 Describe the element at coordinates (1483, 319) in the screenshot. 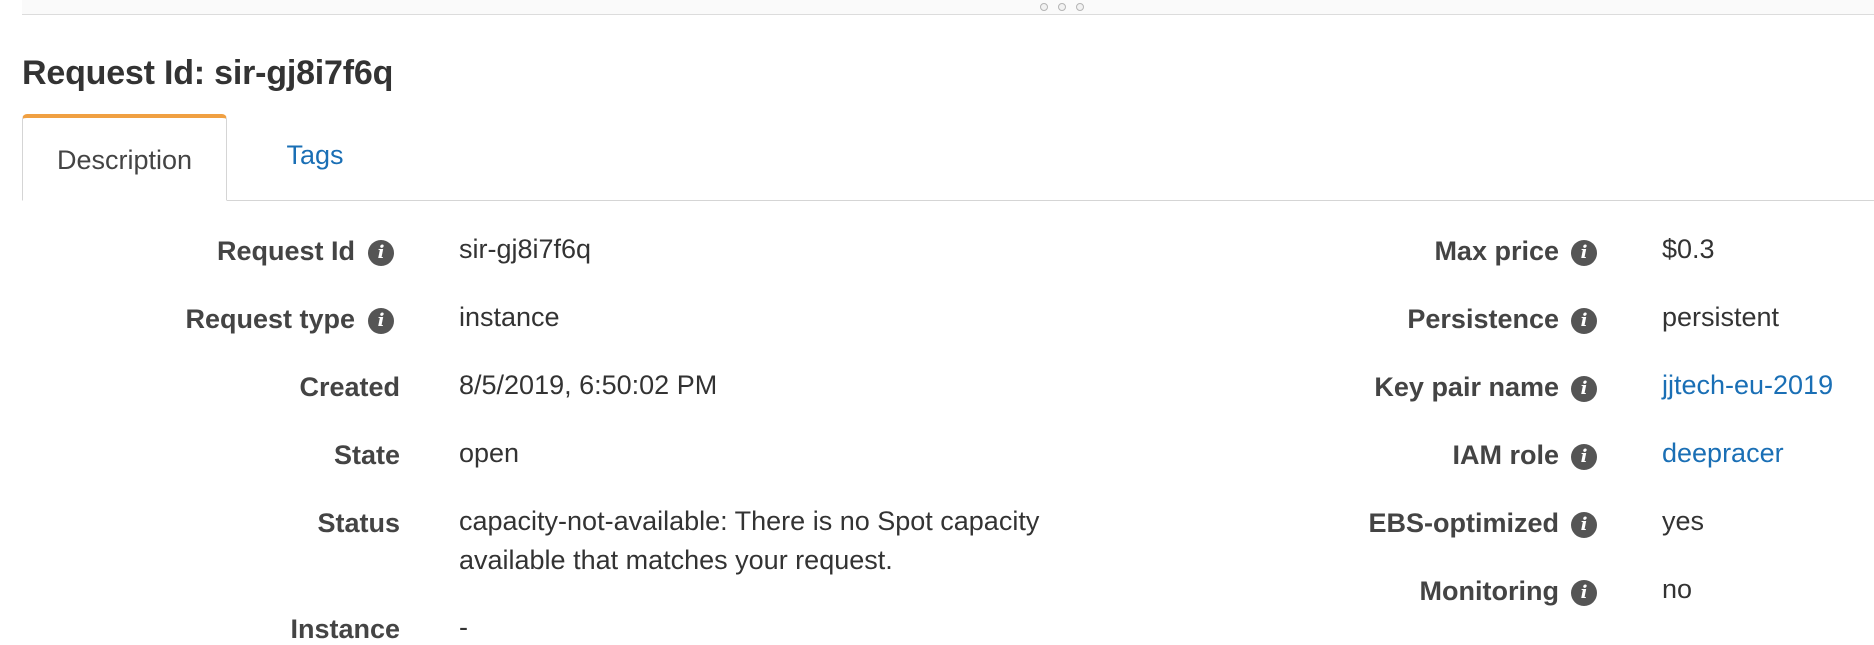

I see `detail-label: Persistence` at that location.